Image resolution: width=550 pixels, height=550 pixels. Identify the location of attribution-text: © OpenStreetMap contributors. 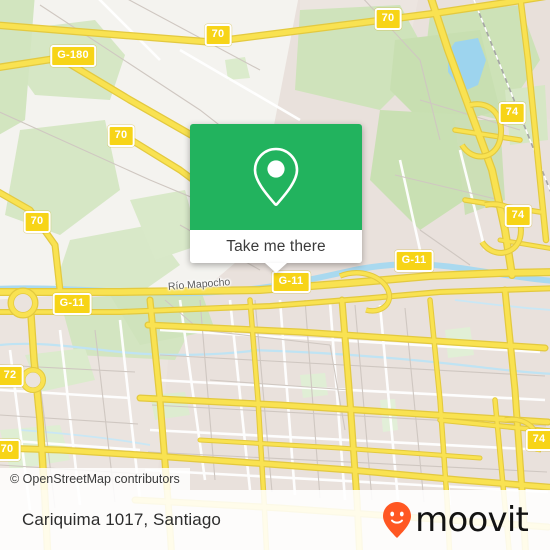
(95, 479).